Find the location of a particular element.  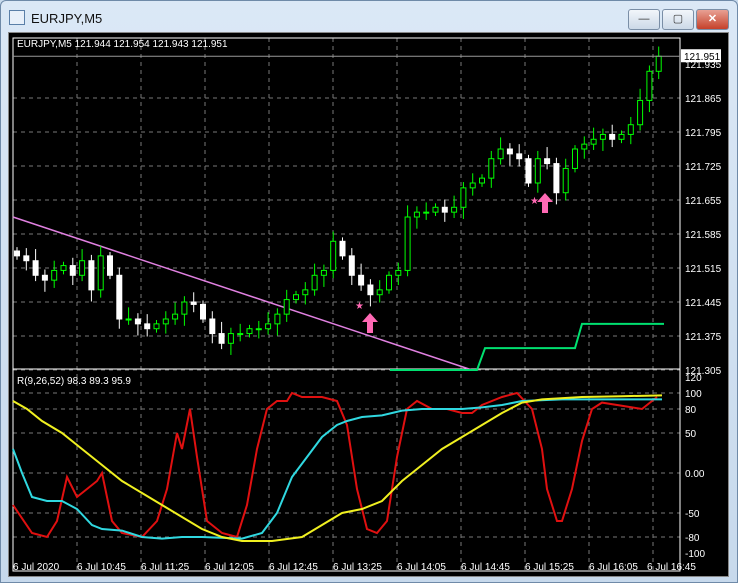

time-label: 6 Jul 12:45 is located at coordinates (293, 567).